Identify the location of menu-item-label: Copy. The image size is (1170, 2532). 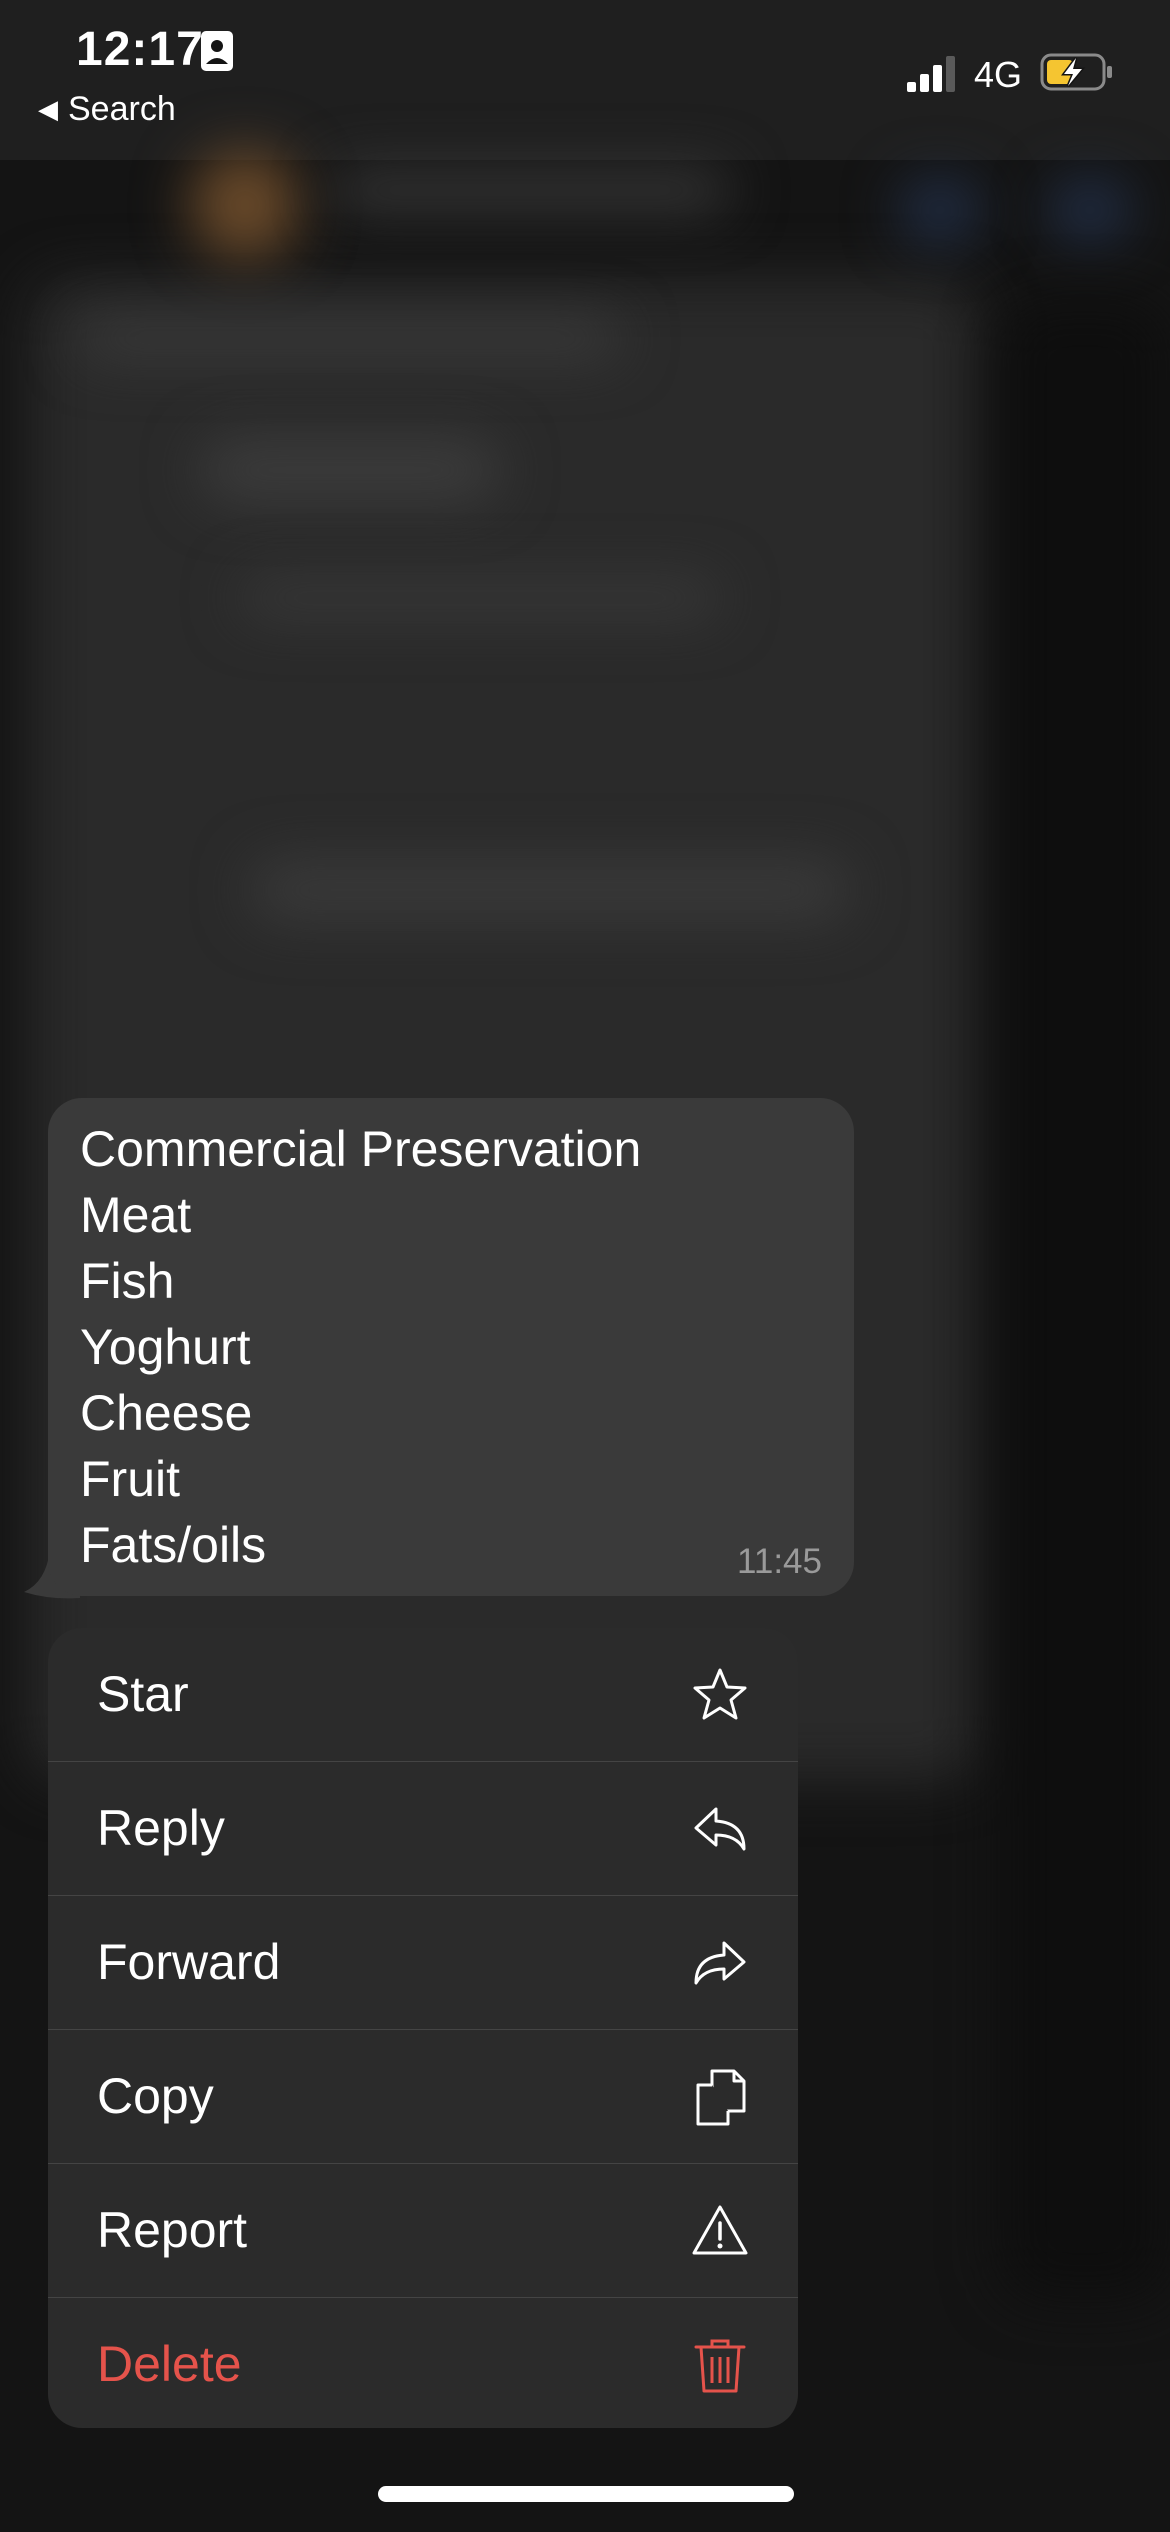
(155, 2096).